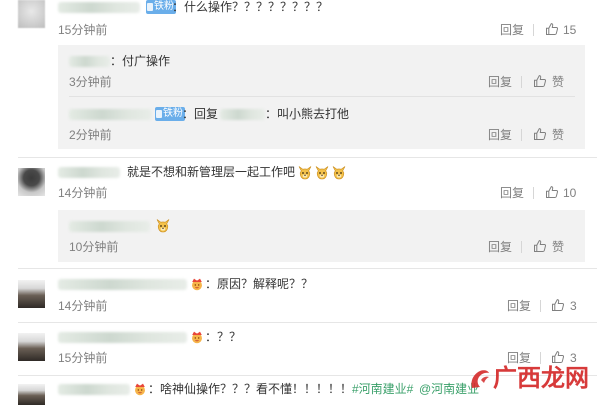 This screenshot has height=405, width=597. Describe the element at coordinates (570, 193) in the screenshot. I see `like-count: 10` at that location.